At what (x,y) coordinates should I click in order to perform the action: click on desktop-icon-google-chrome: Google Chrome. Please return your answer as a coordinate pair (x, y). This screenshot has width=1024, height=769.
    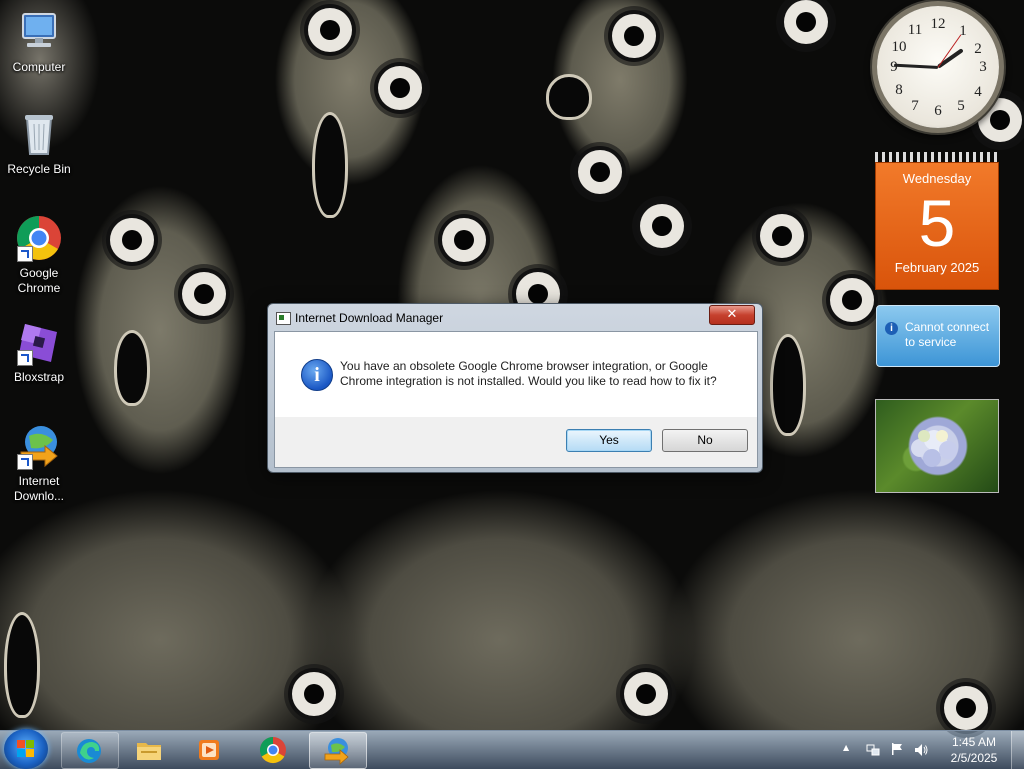
    Looking at the image, I should click on (39, 255).